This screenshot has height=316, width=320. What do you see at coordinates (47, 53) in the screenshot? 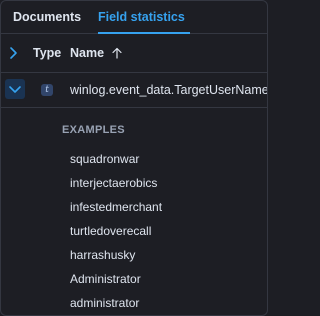
I see `column-header-type: Type` at bounding box center [47, 53].